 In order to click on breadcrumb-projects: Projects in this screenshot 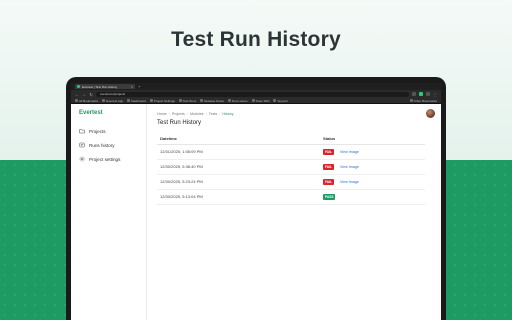, I will do `click(178, 114)`.